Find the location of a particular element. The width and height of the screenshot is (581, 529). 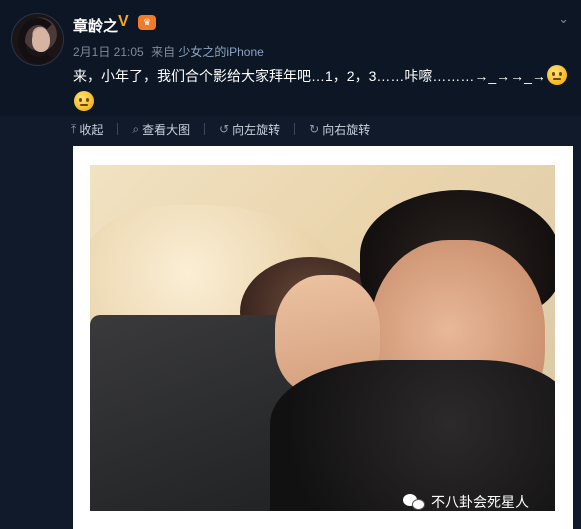

avatar is located at coordinates (37, 39).